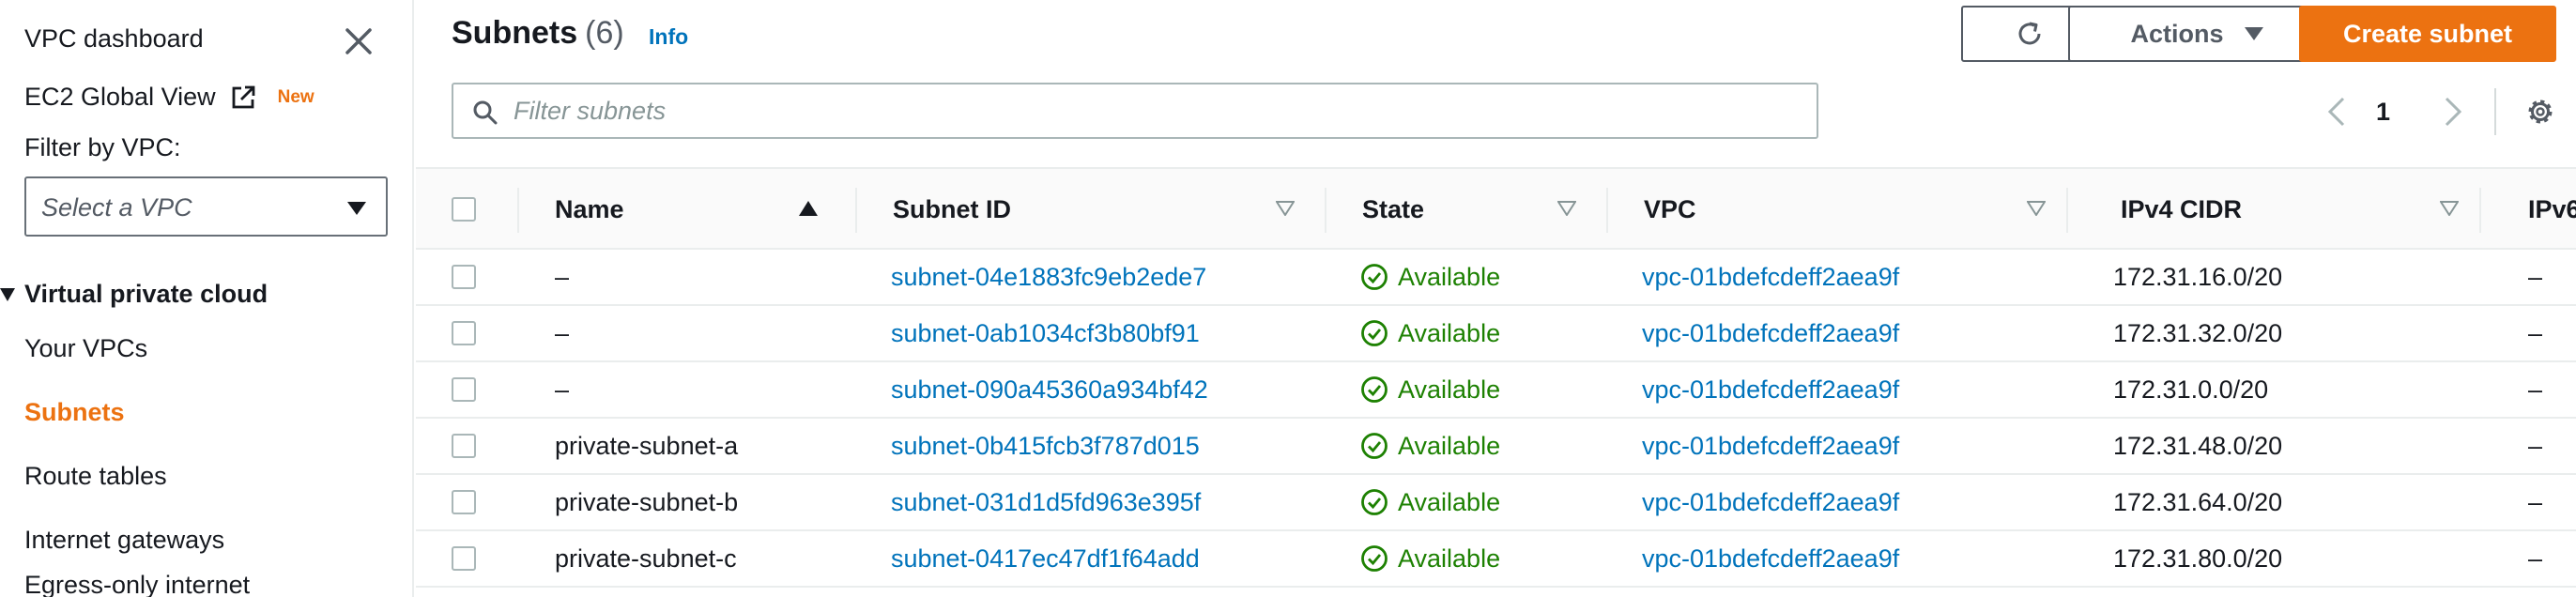 The width and height of the screenshot is (2576, 597). What do you see at coordinates (729, 209) in the screenshot?
I see `column-header-name: Name` at bounding box center [729, 209].